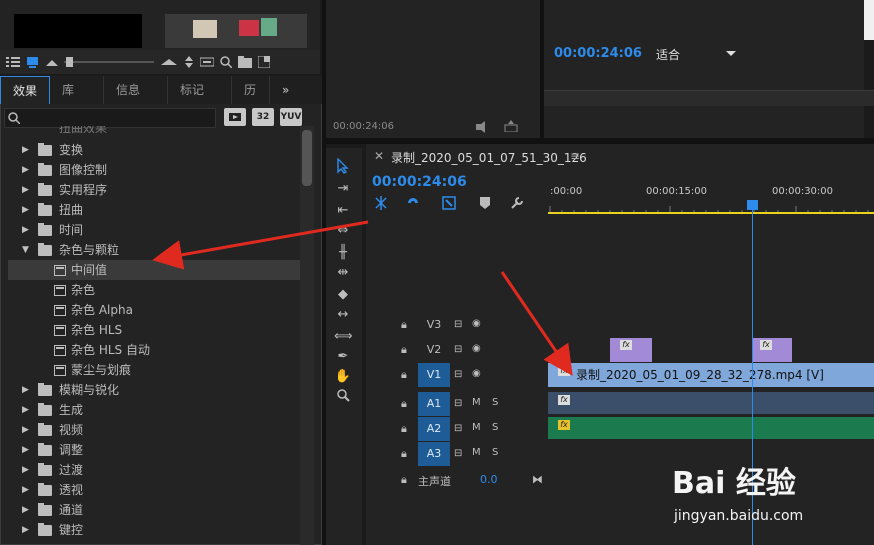 Image resolution: width=874 pixels, height=545 pixels. I want to click on baidu-watermark: Bai 经验 jingyan.baidu.com, so click(772, 497).